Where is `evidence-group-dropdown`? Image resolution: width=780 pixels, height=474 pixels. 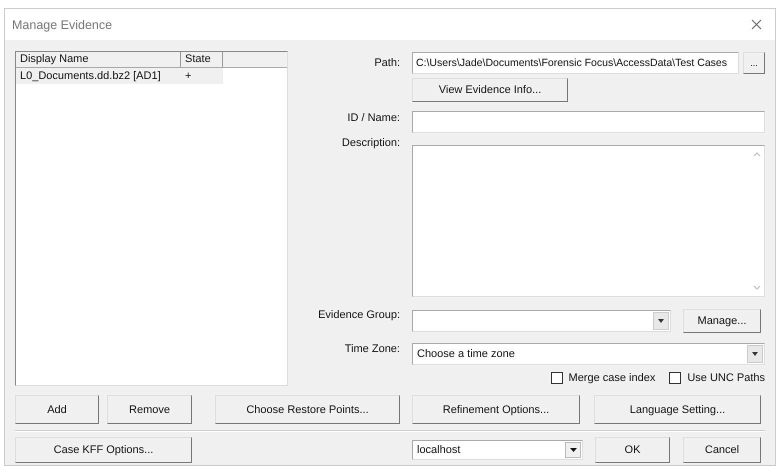
evidence-group-dropdown is located at coordinates (541, 321).